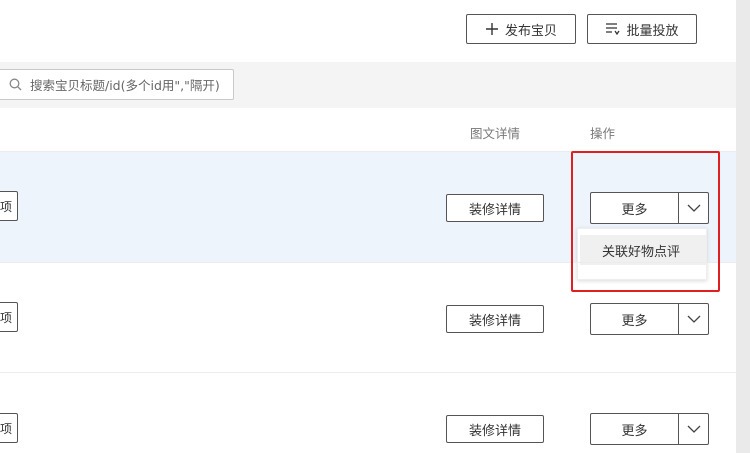  What do you see at coordinates (495, 133) in the screenshot?
I see `column-header-detail: 图文详情` at bounding box center [495, 133].